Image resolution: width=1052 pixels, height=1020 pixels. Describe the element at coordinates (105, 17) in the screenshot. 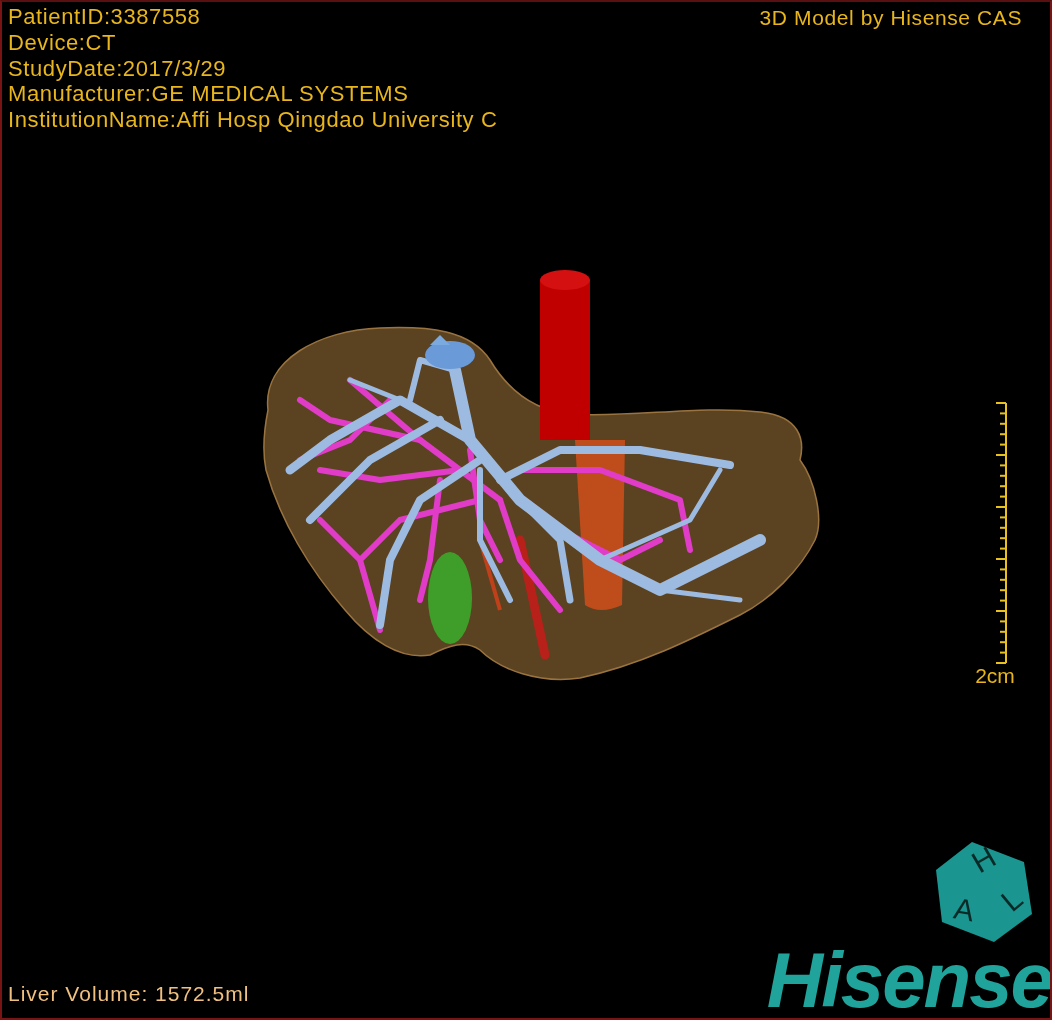

I see `patient-info-line: PatientID:3387558` at that location.